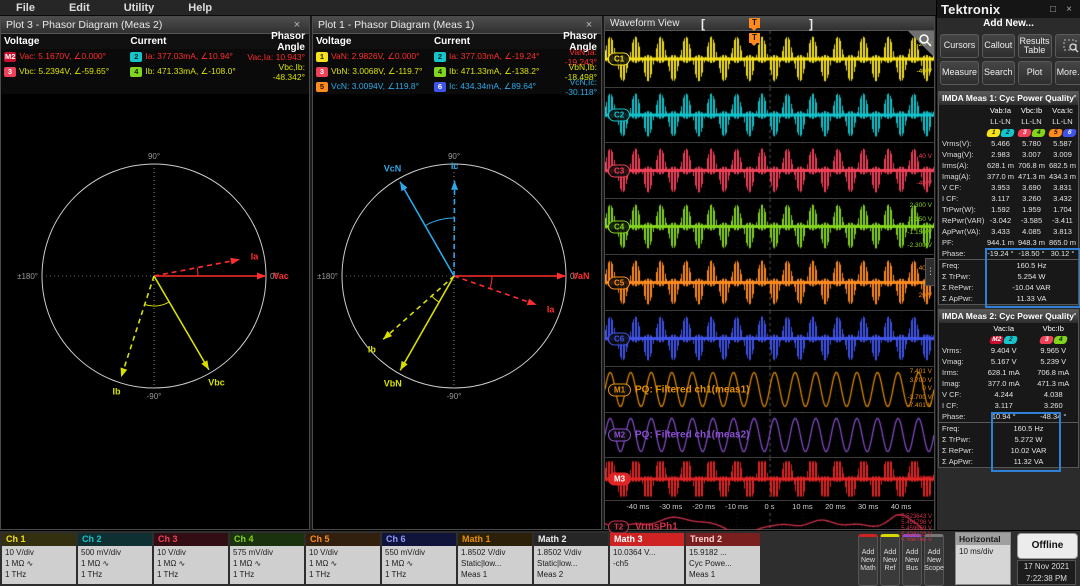 Image resolution: width=1080 pixels, height=586 pixels. Describe the element at coordinates (1053, 9) in the screenshot. I see `window-restore-button: □` at that location.